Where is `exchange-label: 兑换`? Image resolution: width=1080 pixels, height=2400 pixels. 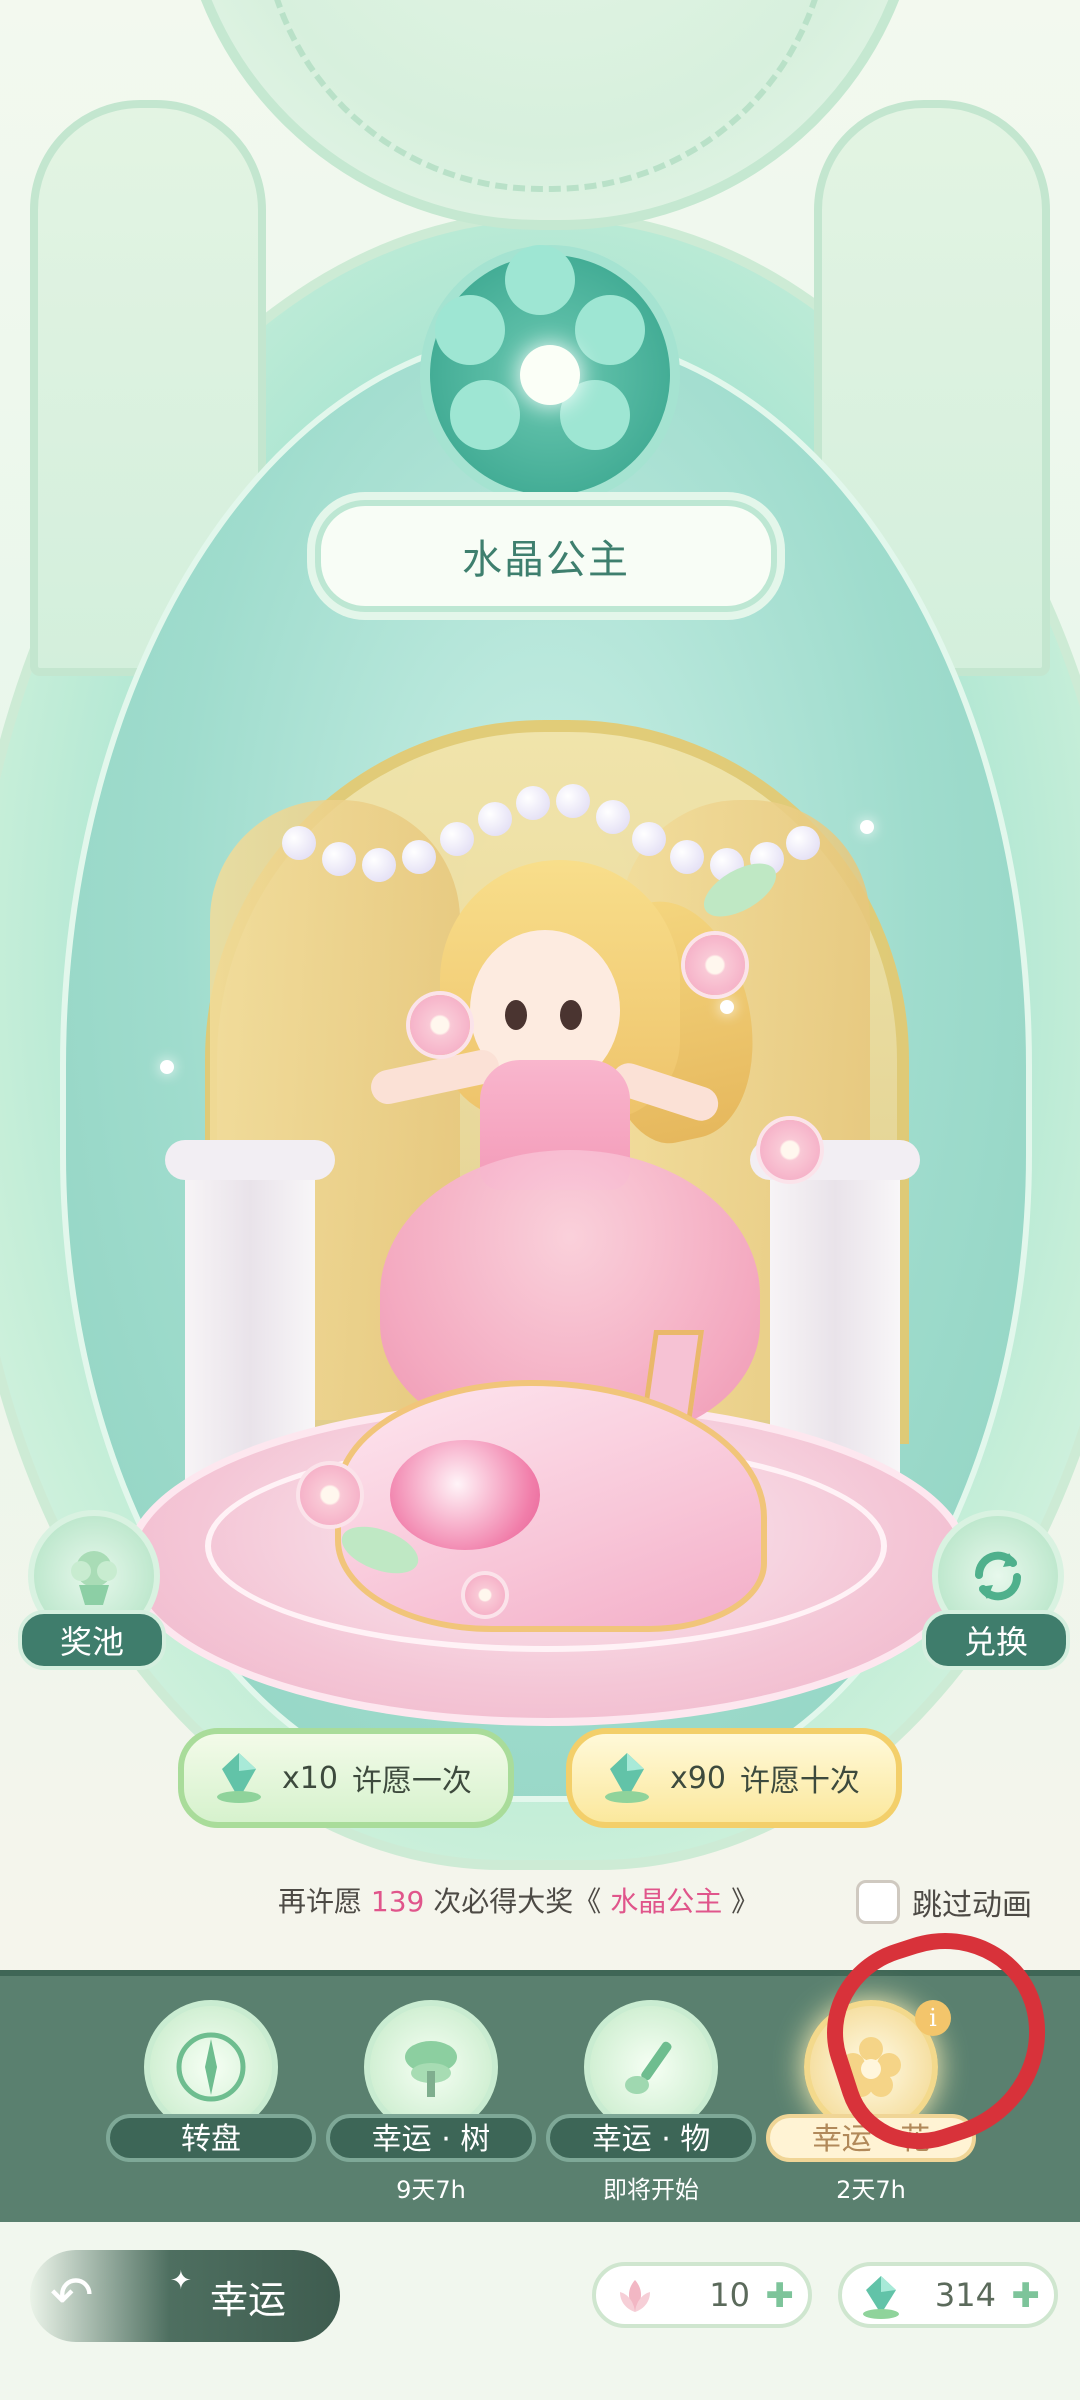 exchange-label: 兑换 is located at coordinates (996, 1640).